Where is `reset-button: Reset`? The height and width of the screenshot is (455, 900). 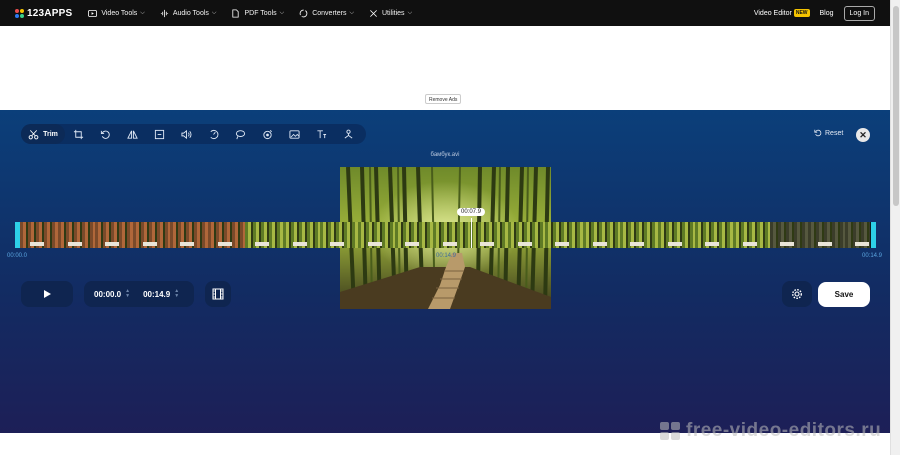 reset-button: Reset is located at coordinates (828, 133).